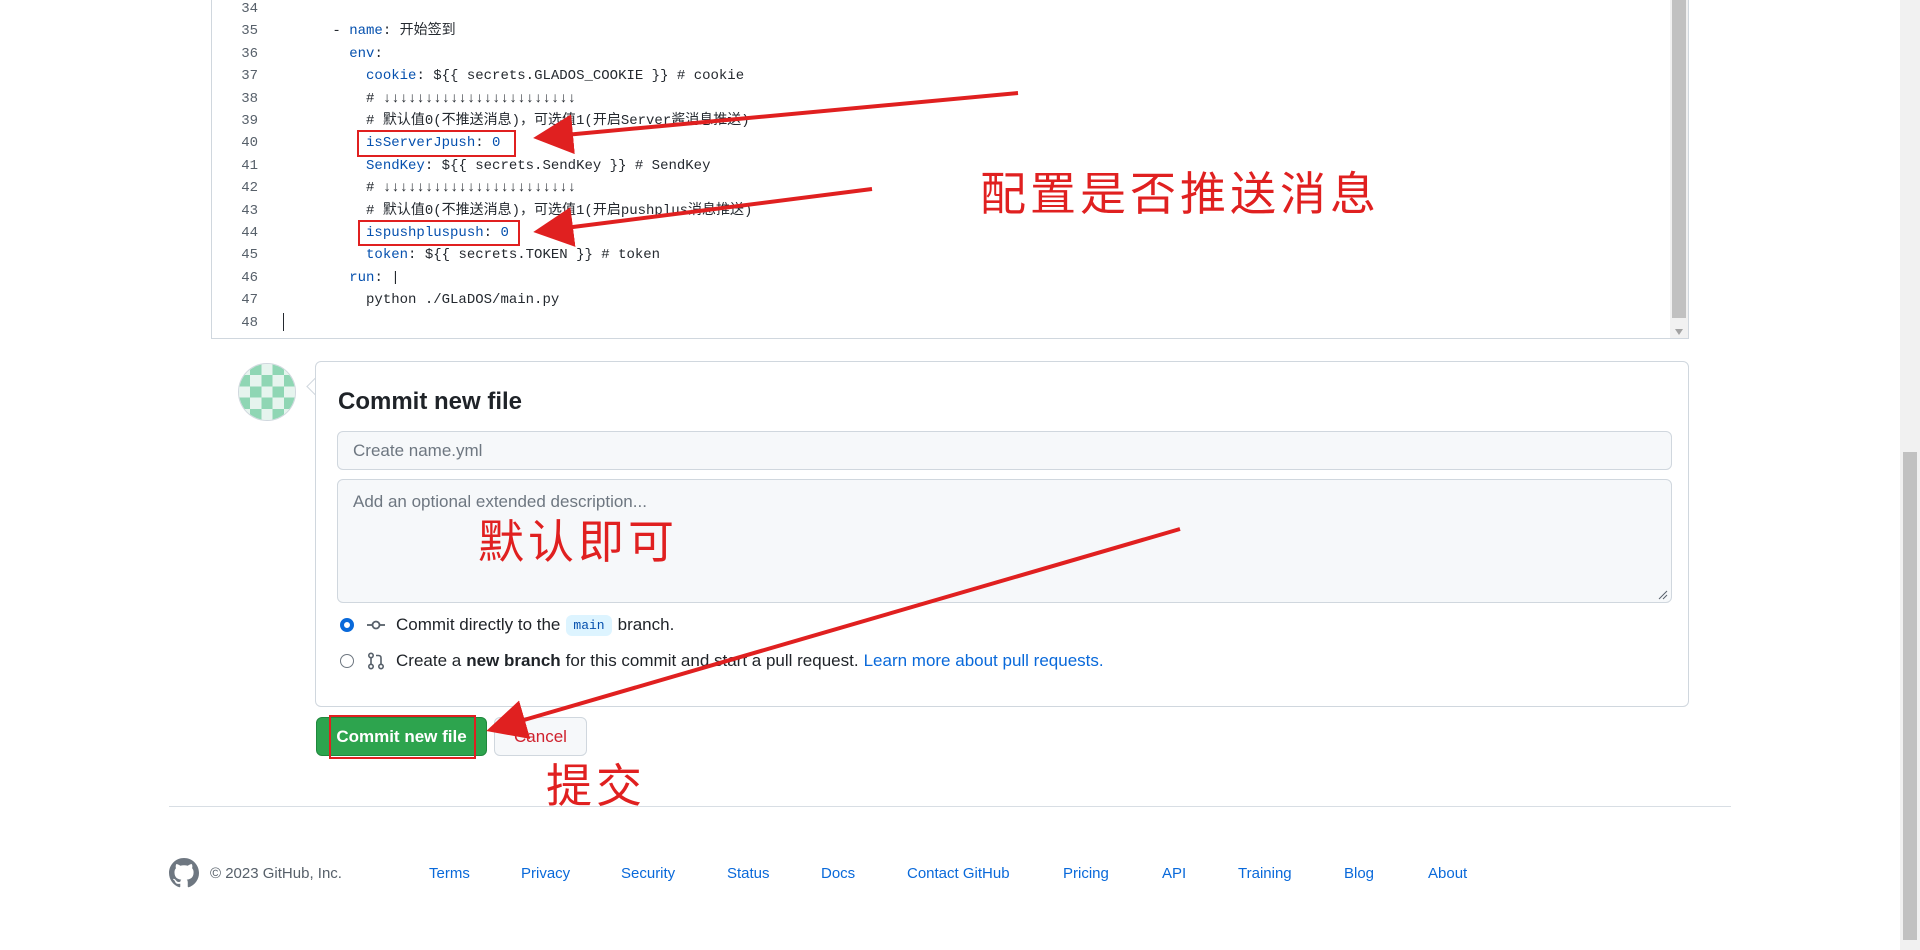  I want to click on radio-new-branch, so click(347, 661).